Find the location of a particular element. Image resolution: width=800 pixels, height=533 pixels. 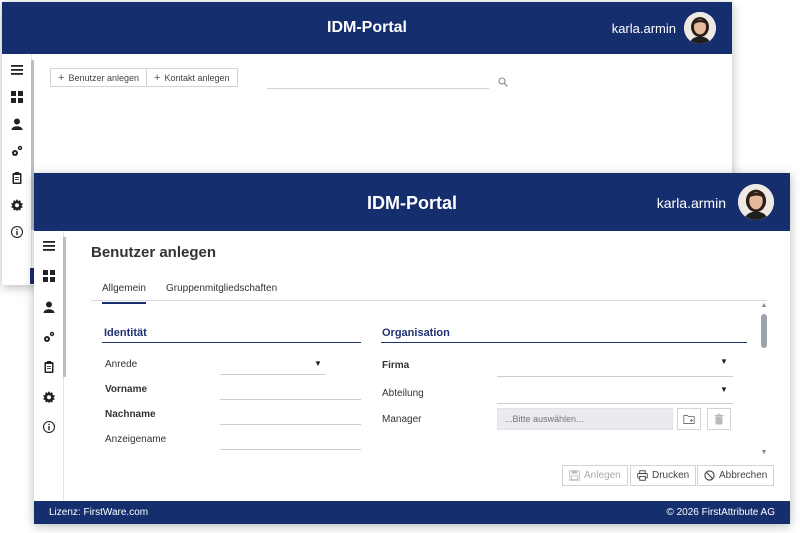

section-heading-identity: Identität is located at coordinates (125, 333).